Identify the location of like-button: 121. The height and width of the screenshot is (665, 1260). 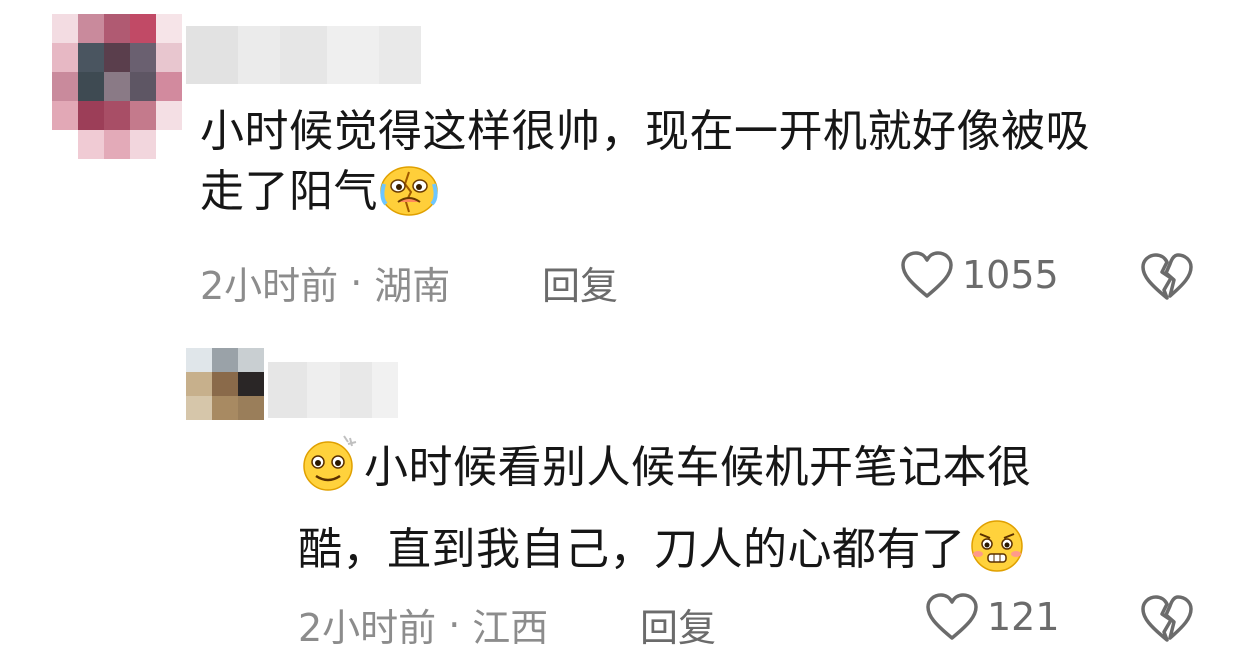
(992, 617).